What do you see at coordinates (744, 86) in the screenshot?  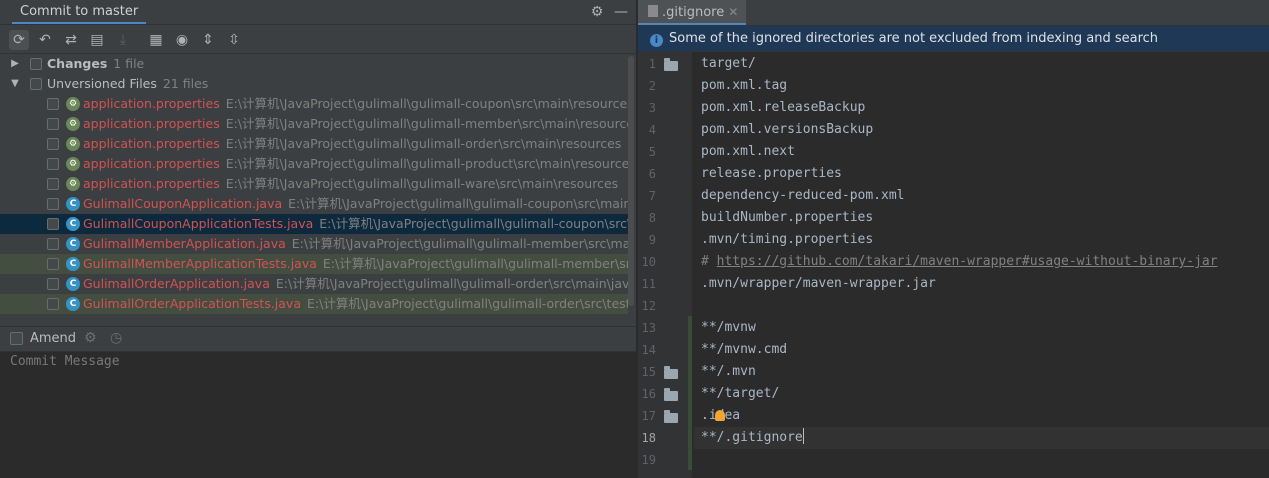 I see `code-line: pom.xml.tag` at bounding box center [744, 86].